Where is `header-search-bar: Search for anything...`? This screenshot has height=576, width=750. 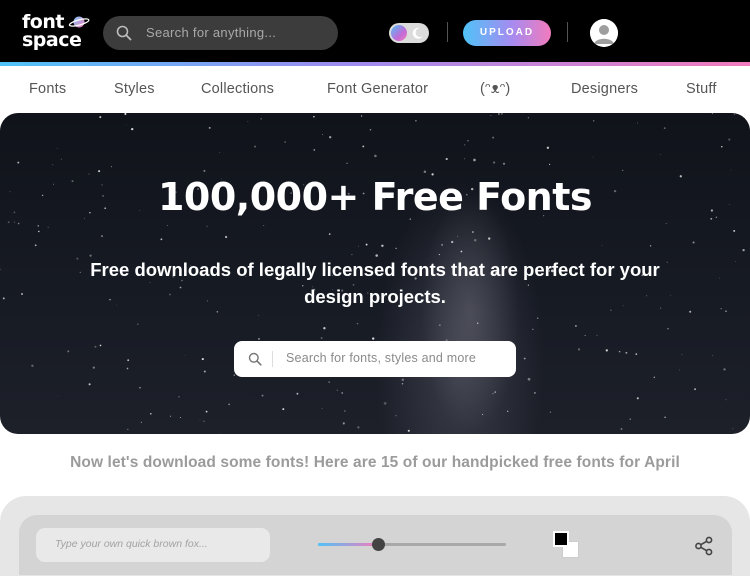
header-search-bar: Search for anything... is located at coordinates (220, 33).